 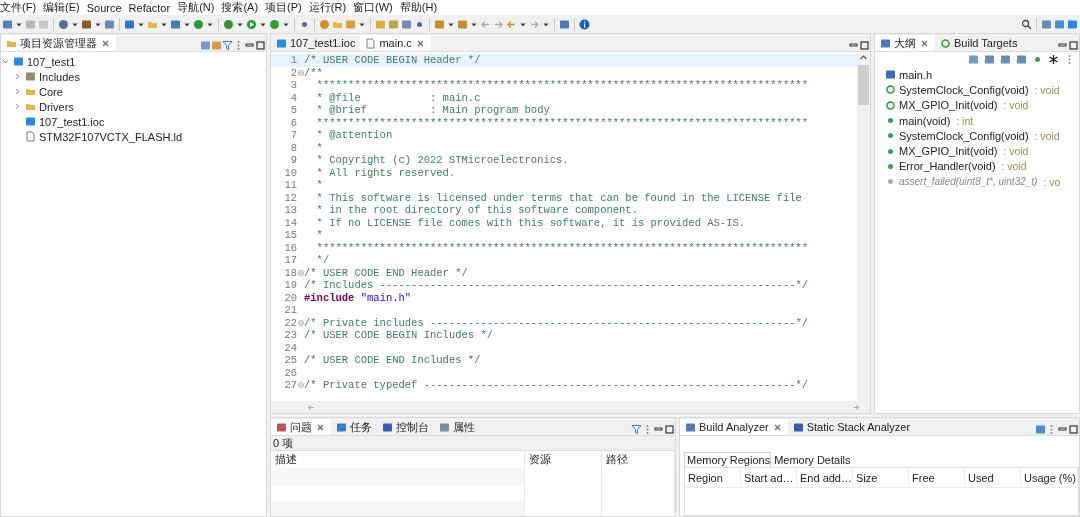 I want to click on code-line: * @brief : Main program body, so click(x=432, y=110).